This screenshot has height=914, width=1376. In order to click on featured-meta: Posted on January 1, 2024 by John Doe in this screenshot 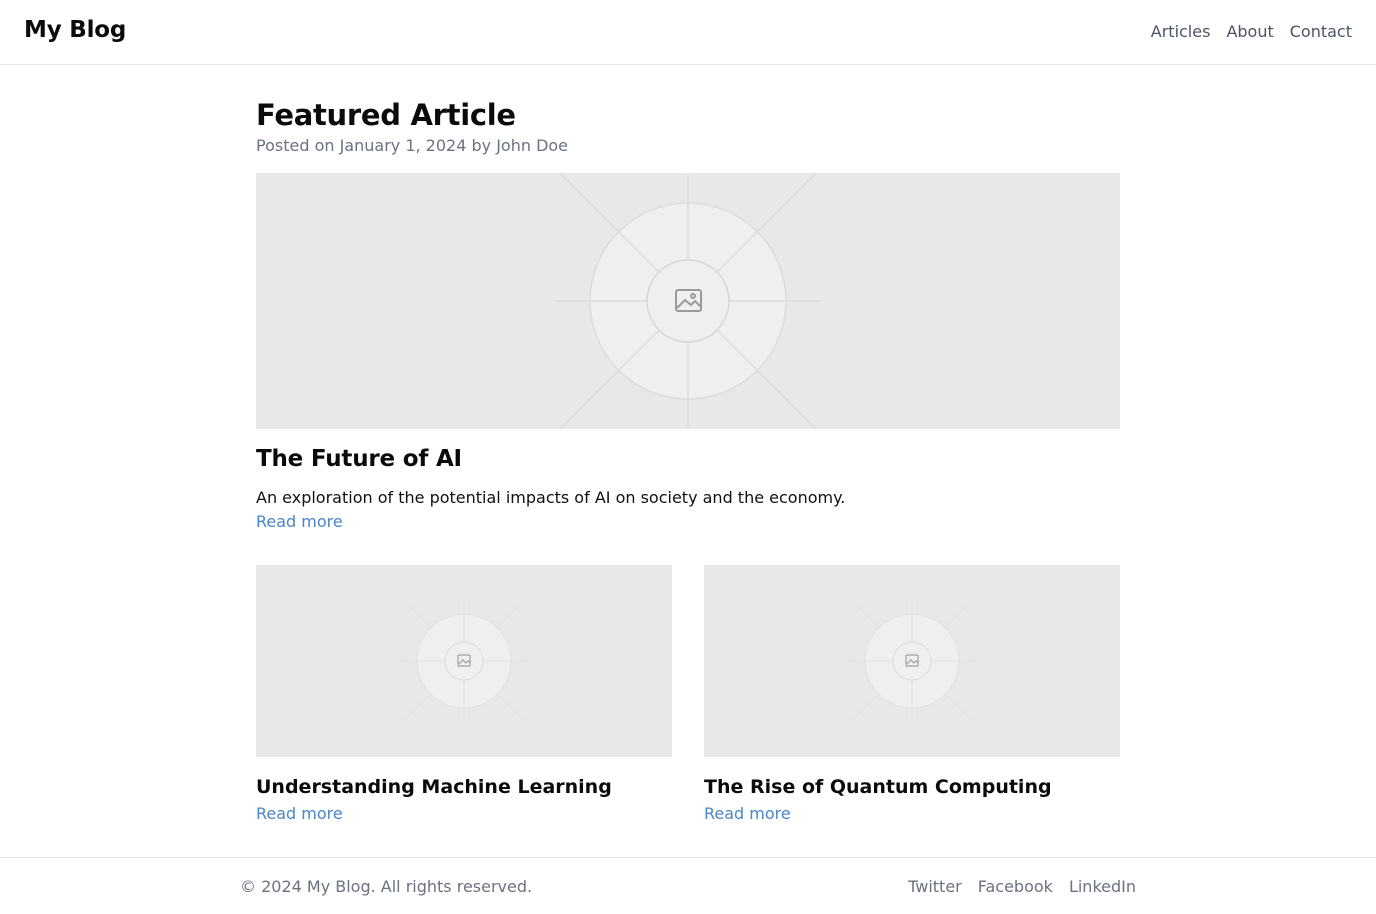, I will do `click(412, 145)`.